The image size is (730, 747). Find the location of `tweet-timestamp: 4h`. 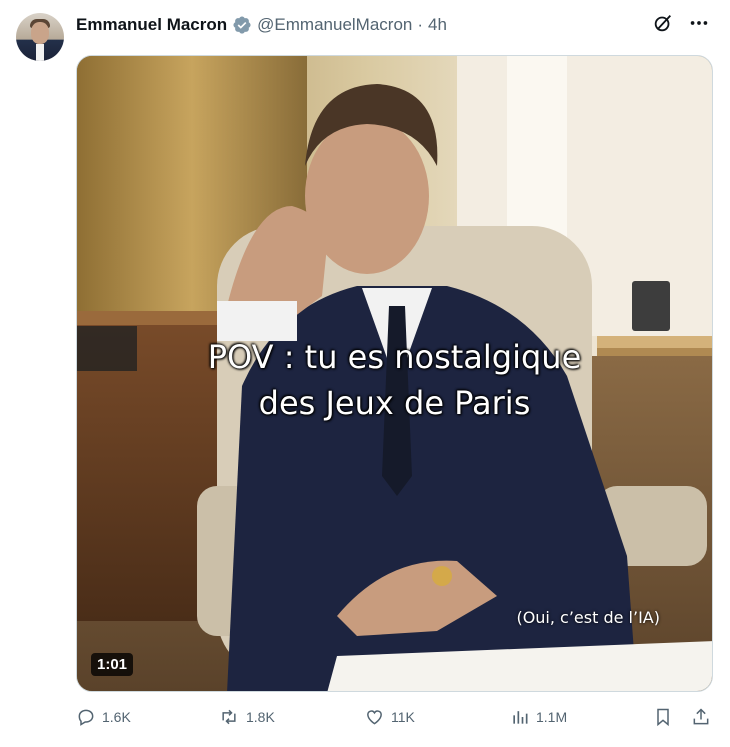

tweet-timestamp: 4h is located at coordinates (437, 25).